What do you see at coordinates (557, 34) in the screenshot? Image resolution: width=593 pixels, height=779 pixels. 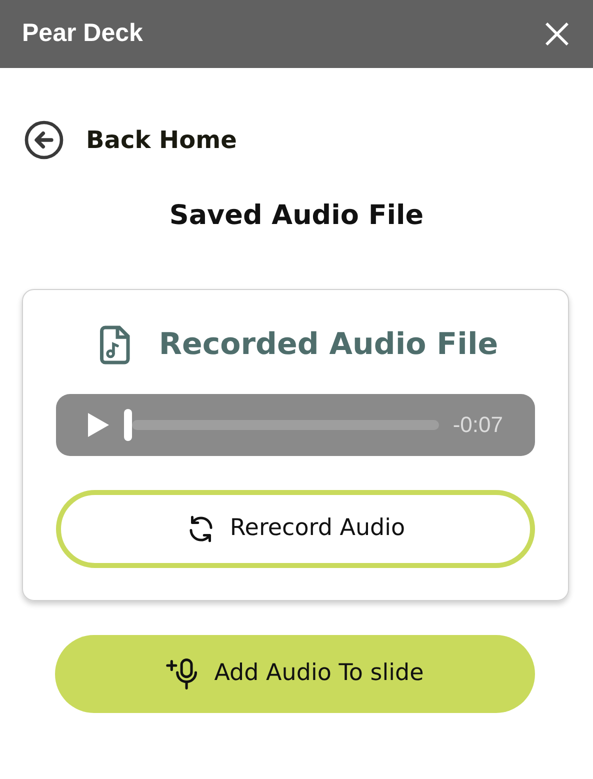 I see `close-button` at bounding box center [557, 34].